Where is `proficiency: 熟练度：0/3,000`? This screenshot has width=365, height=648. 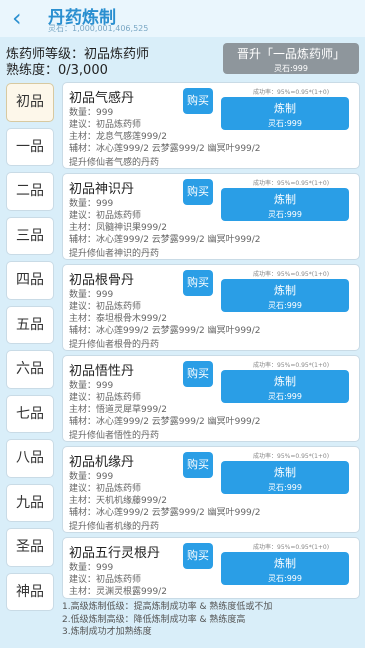 proficiency: 熟练度：0/3,000 is located at coordinates (57, 70).